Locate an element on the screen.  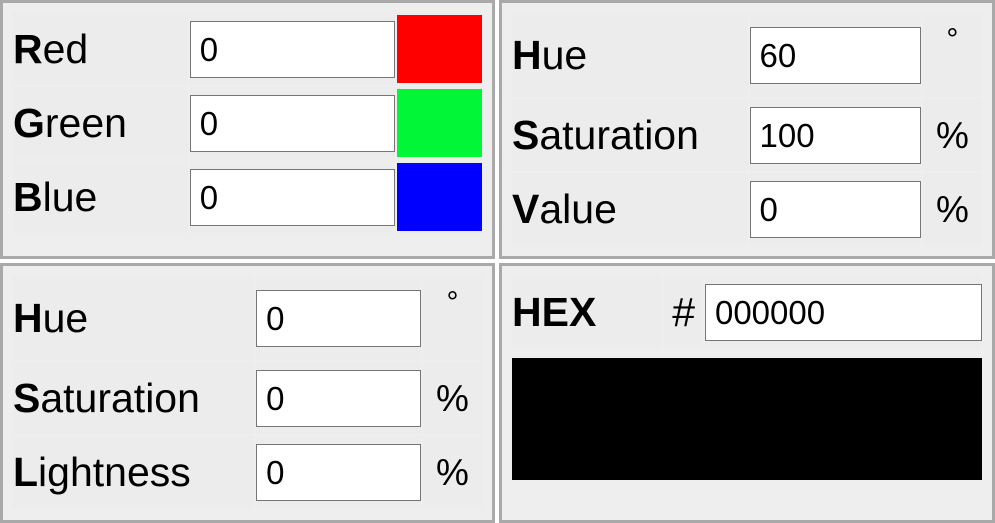
hsl-saturation-input: 0 is located at coordinates (338, 398).